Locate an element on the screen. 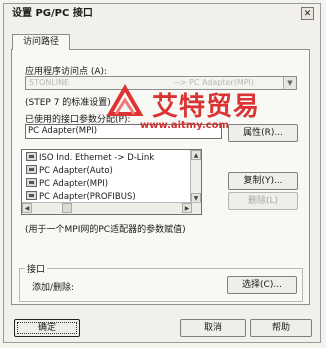 The height and width of the screenshot is (348, 326). window-title: 设置 PG/PC 接口 is located at coordinates (52, 13).